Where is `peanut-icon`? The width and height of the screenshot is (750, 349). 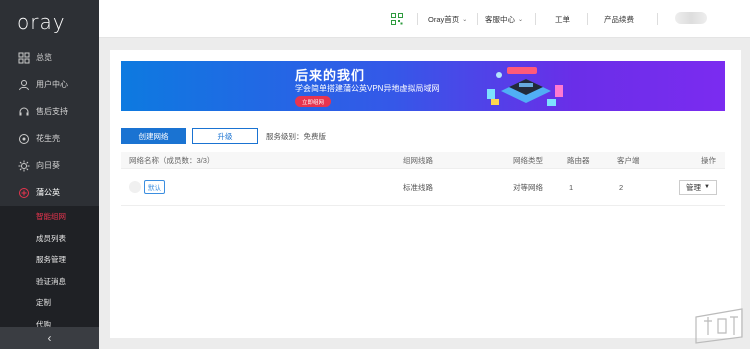 peanut-icon is located at coordinates (24, 139).